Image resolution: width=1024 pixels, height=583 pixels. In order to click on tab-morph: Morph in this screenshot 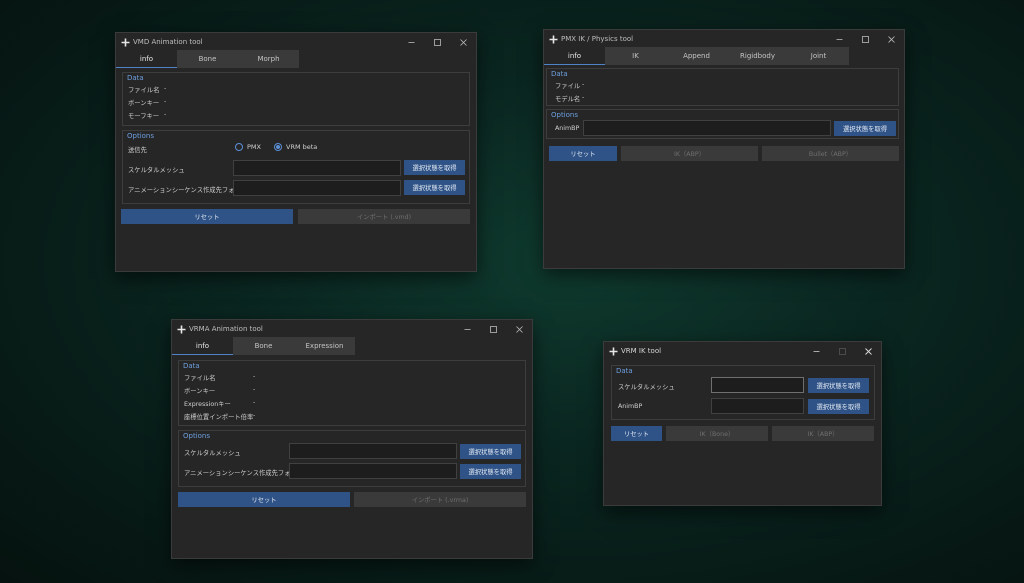, I will do `click(268, 59)`.